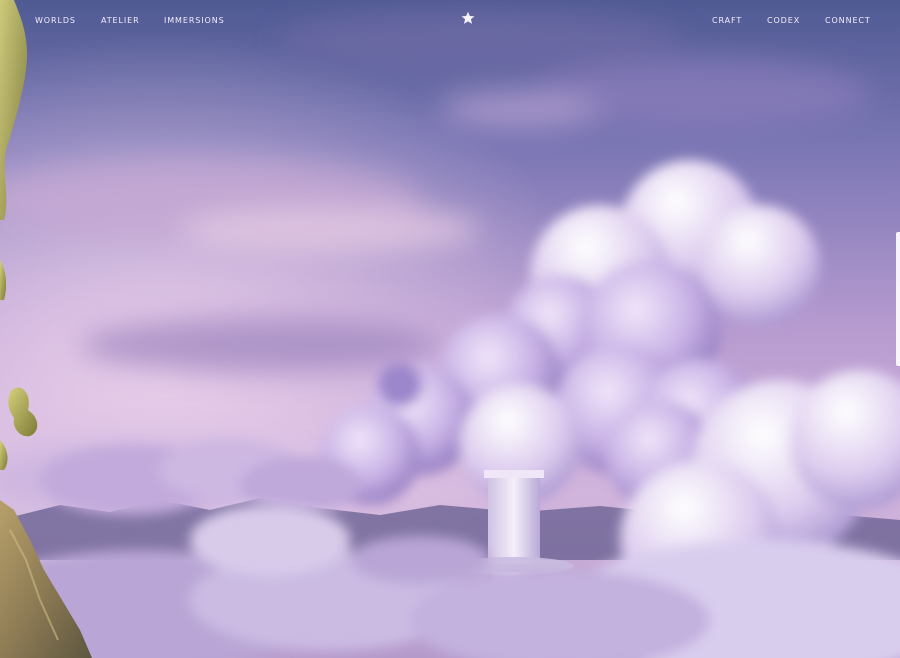 This screenshot has height=658, width=900. I want to click on nav-link-craft: CRAFT, so click(727, 20).